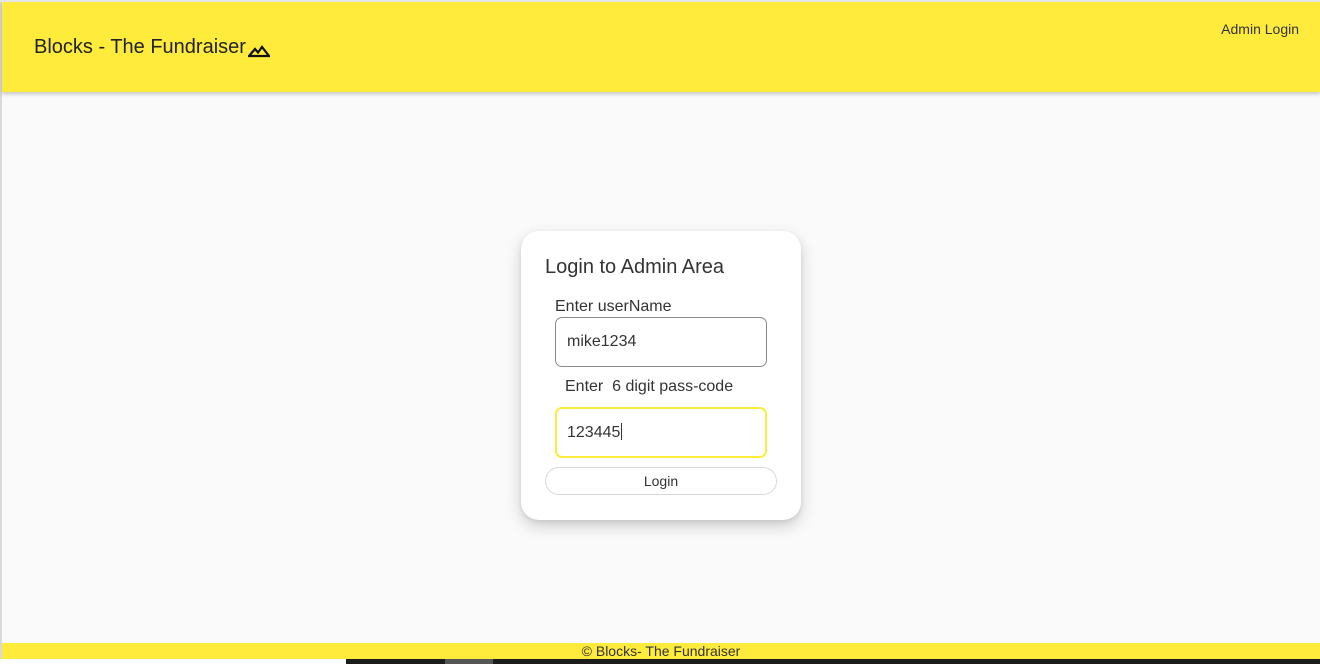 The width and height of the screenshot is (1320, 664). I want to click on brand-title: Blocks - The Fundraiser, so click(140, 47).